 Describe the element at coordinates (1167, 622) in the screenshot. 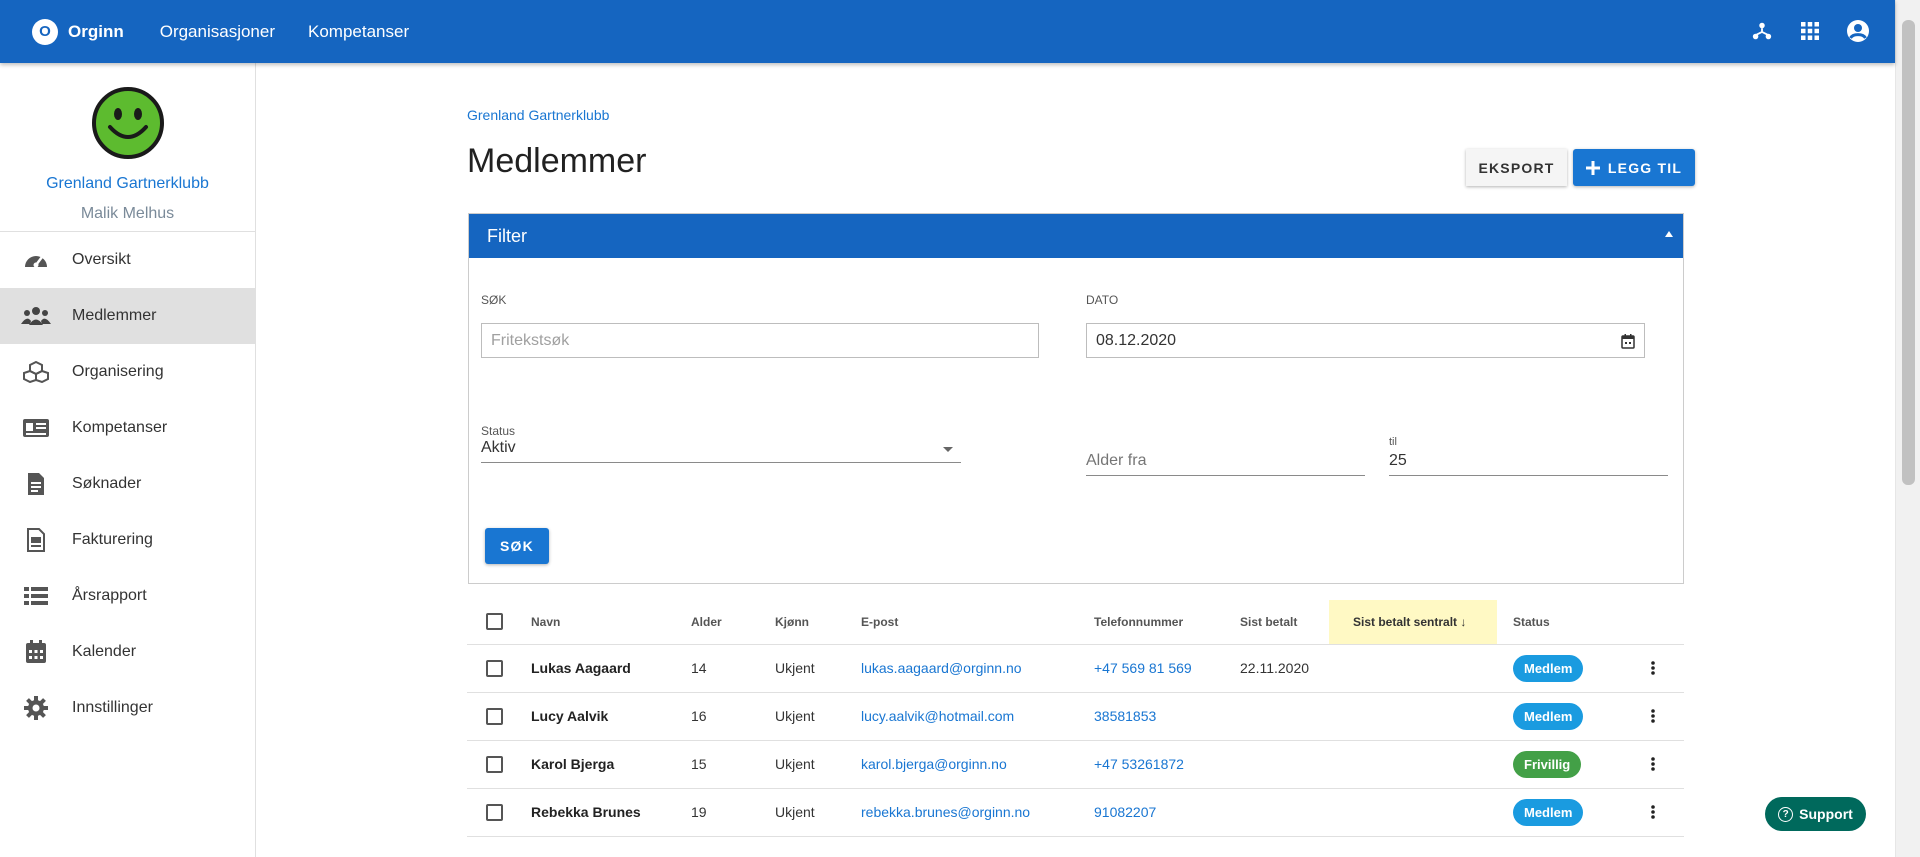

I see `col-telefon: Telefonnummer` at that location.